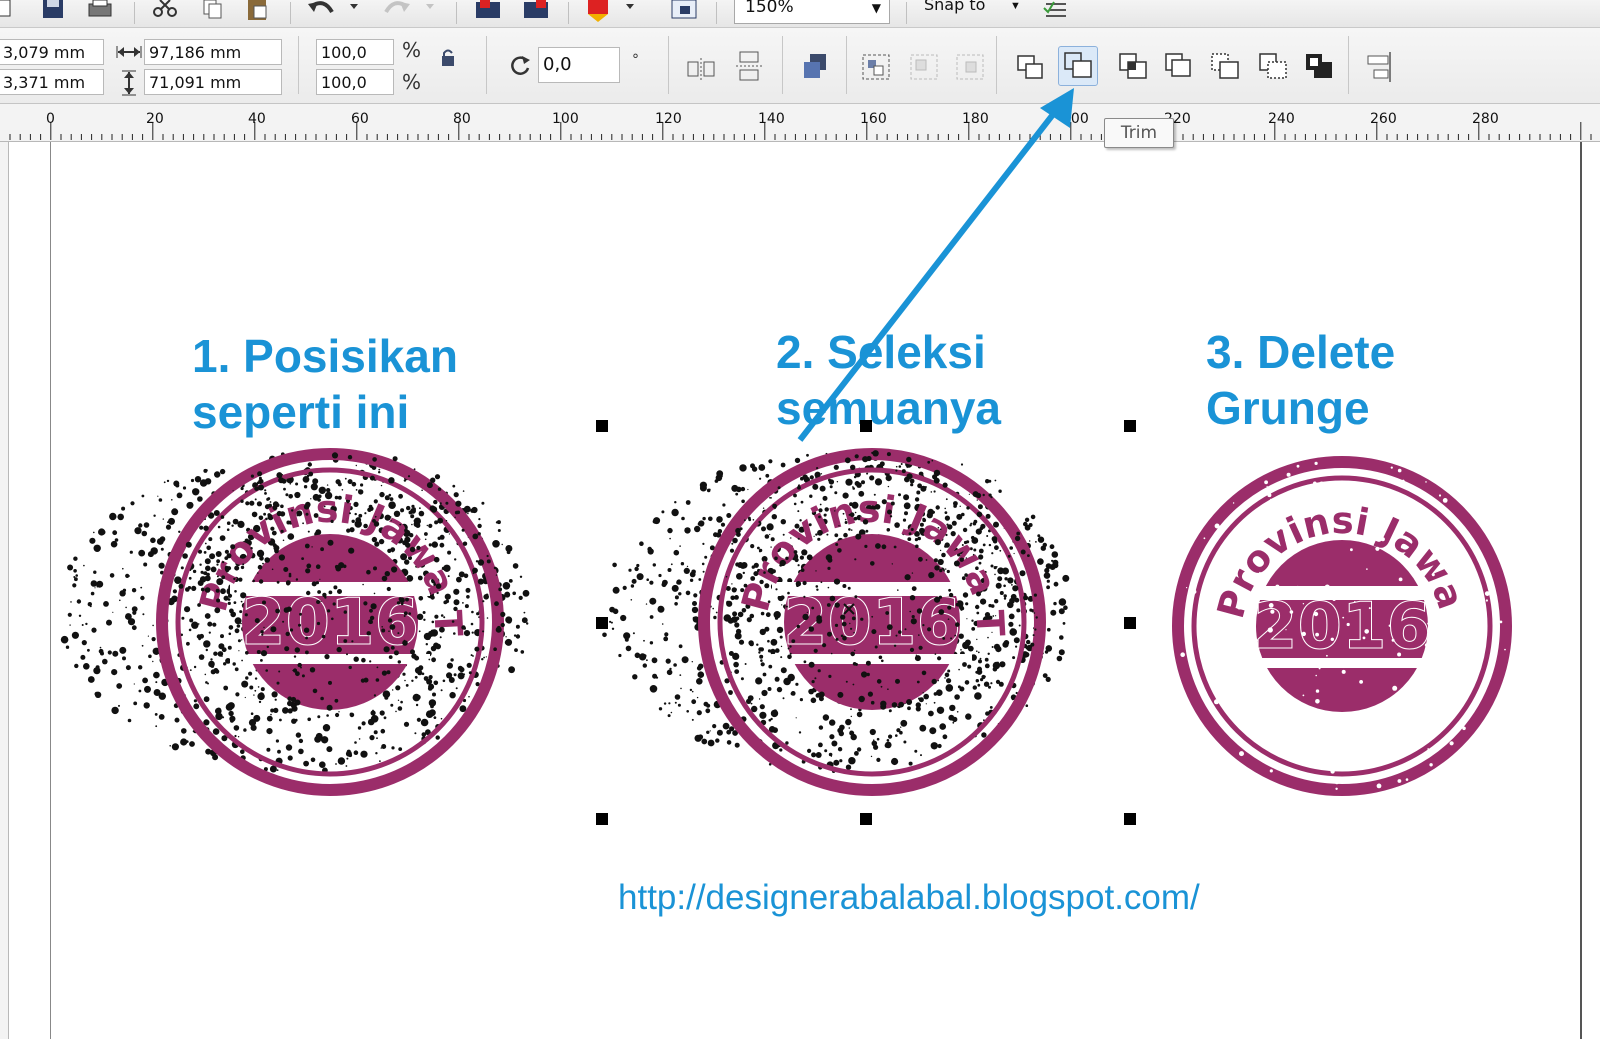 This screenshot has width=1600, height=1039. Describe the element at coordinates (1133, 68) in the screenshot. I see `intersect-icon` at that location.